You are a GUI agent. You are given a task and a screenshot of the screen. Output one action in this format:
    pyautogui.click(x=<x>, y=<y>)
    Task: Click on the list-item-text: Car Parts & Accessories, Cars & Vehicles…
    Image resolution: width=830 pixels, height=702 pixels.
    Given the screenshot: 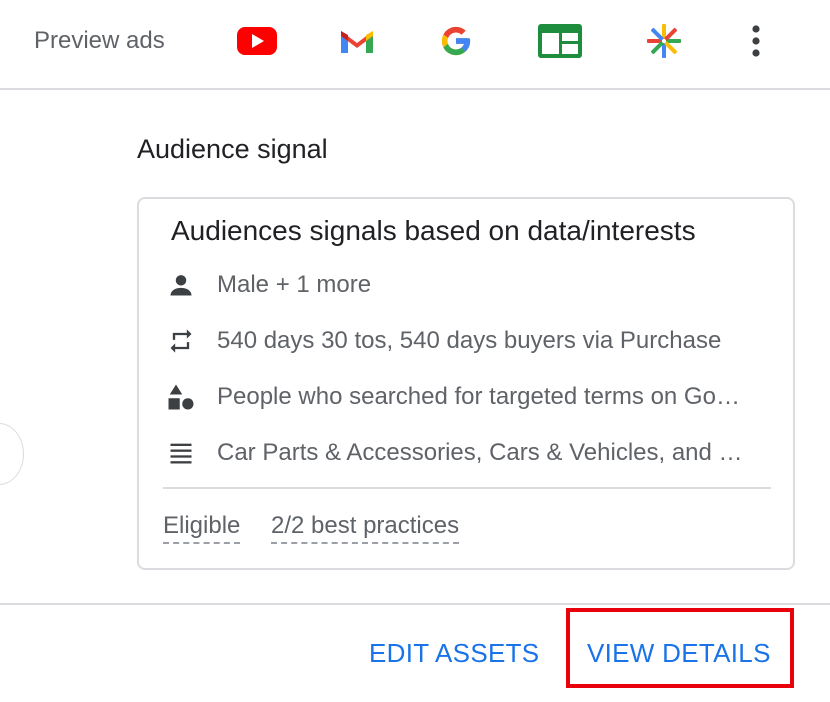 What is the action you would take?
    pyautogui.click(x=482, y=452)
    